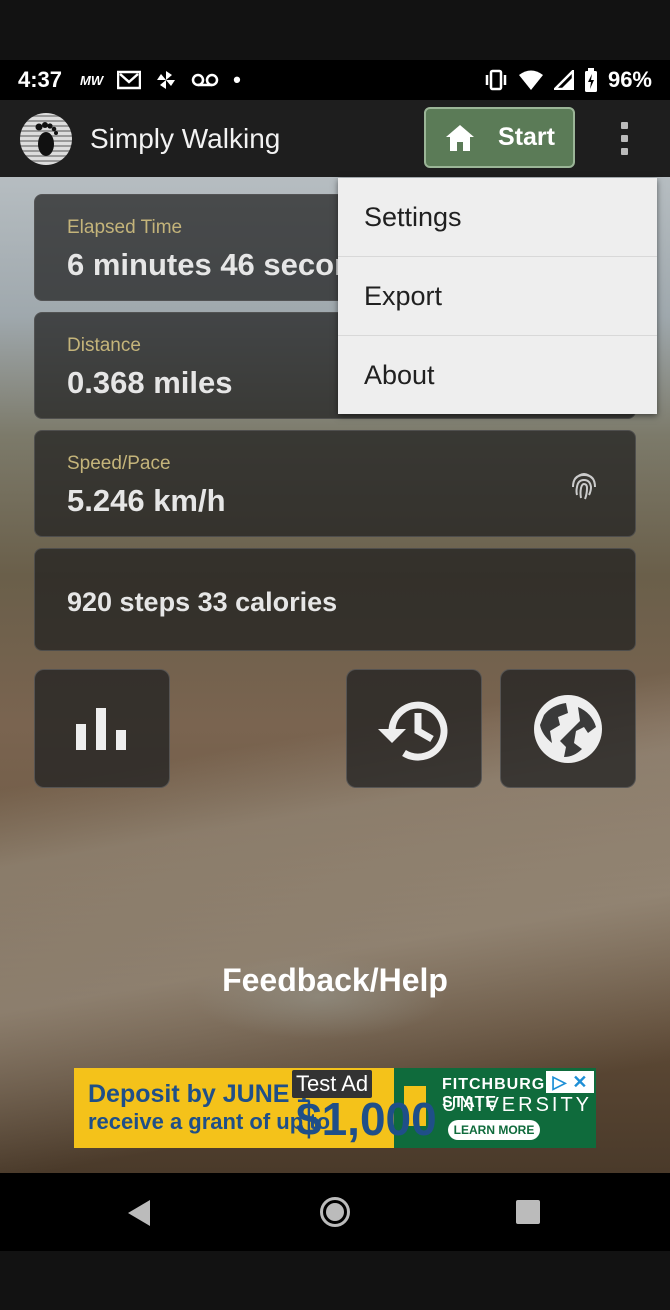 The image size is (670, 1310). Describe the element at coordinates (413, 731) in the screenshot. I see `history-icon` at that location.